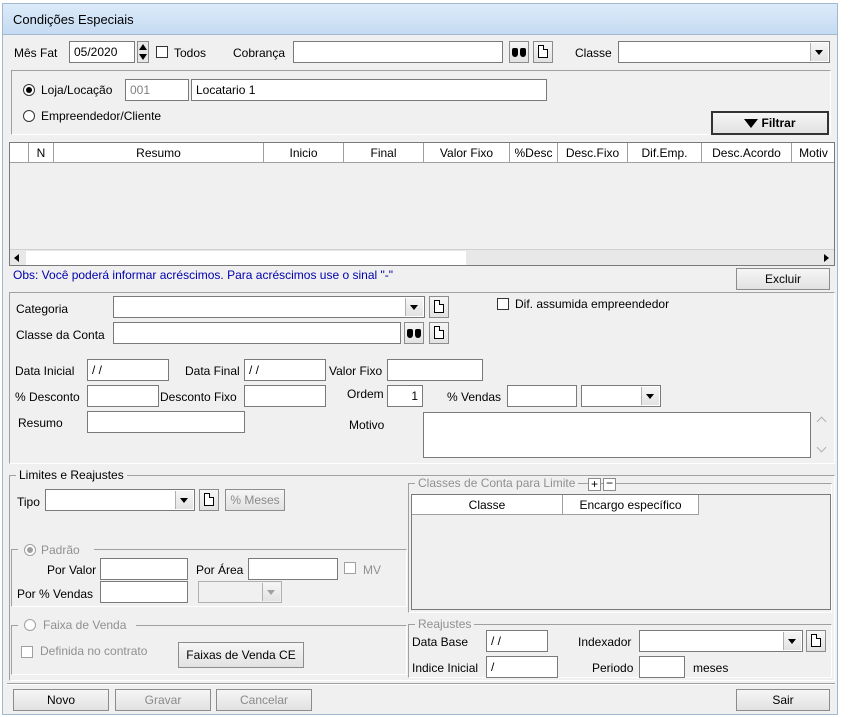  Describe the element at coordinates (102, 52) in the screenshot. I see `mes-fat-input: 05/2020` at that location.